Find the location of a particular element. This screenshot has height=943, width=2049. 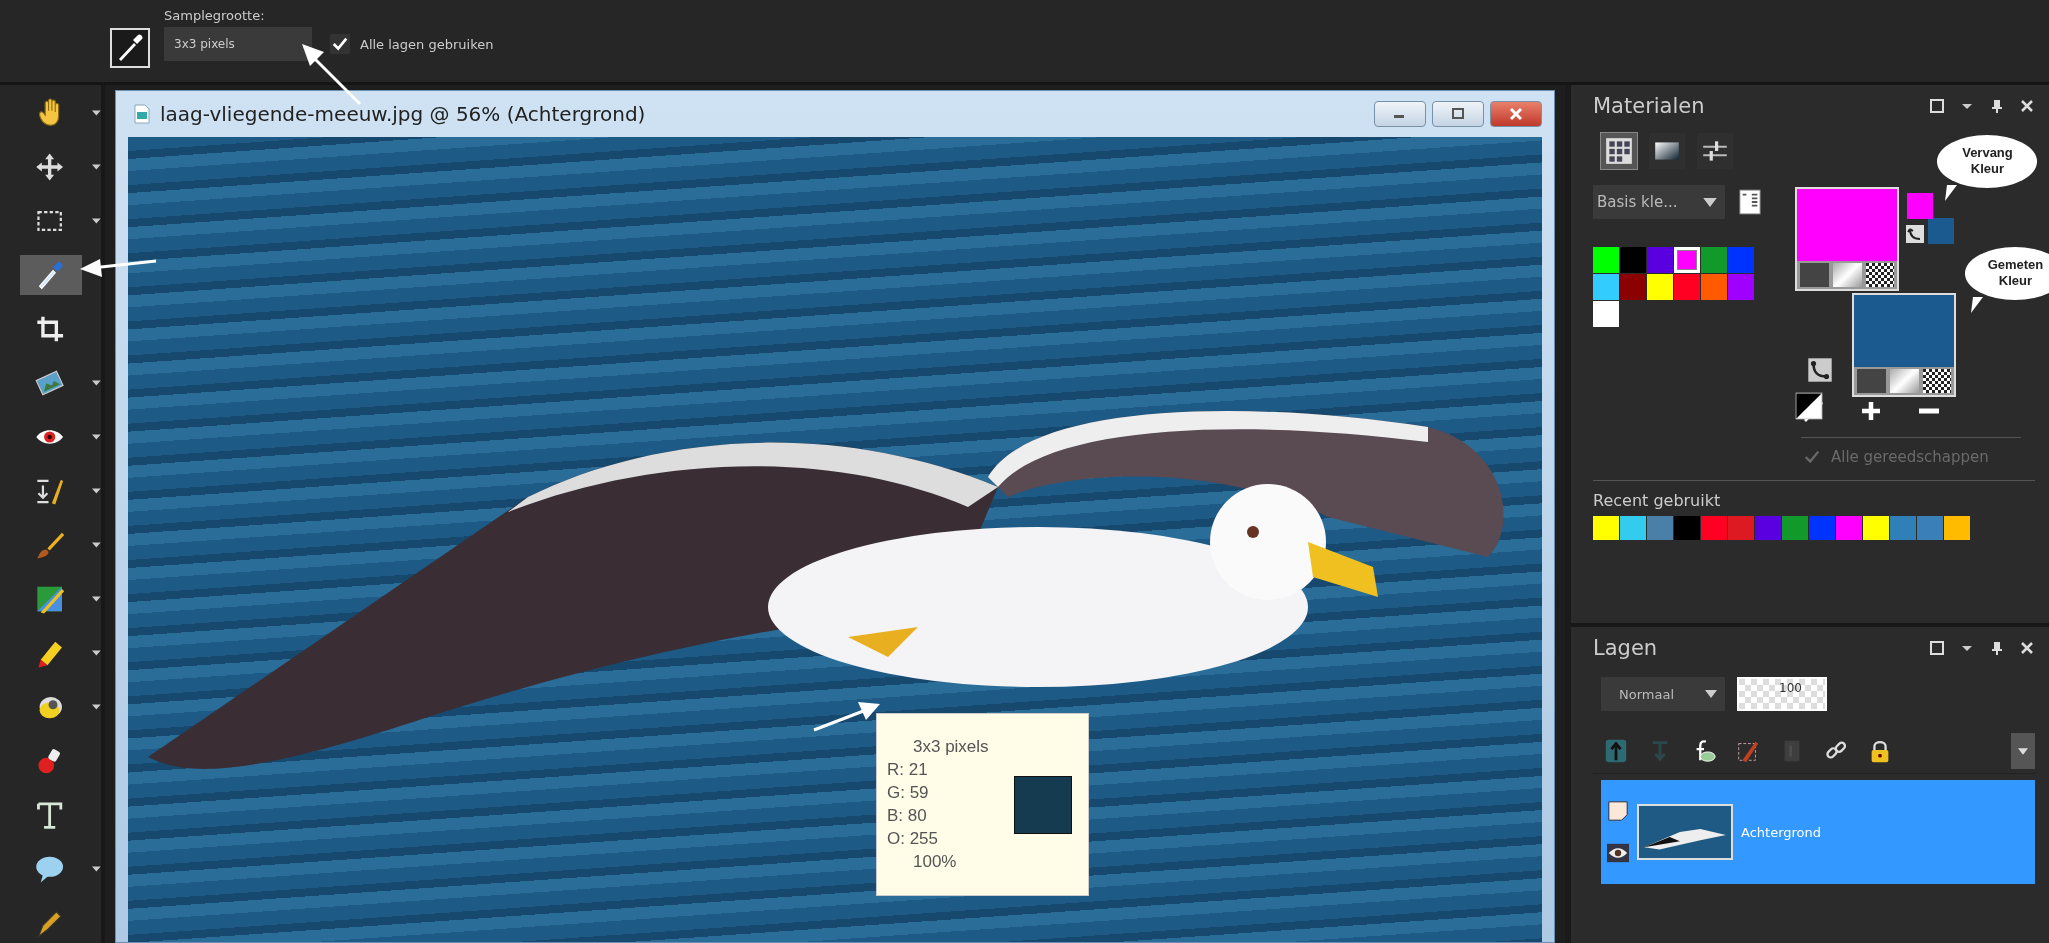

document-icon is located at coordinates (1750, 202).